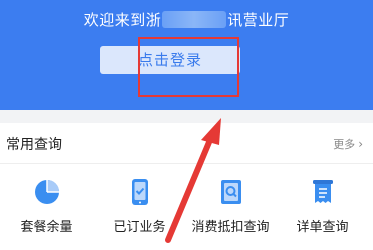 This screenshot has height=250, width=373. What do you see at coordinates (231, 192) in the screenshot?
I see `search-document-icon` at bounding box center [231, 192].